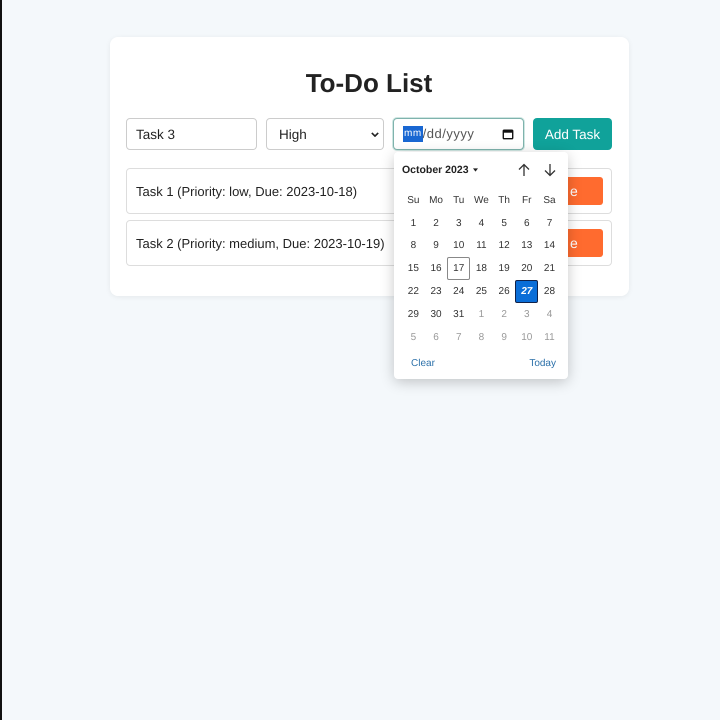 The width and height of the screenshot is (720, 720). I want to click on calendar-day: 6, so click(526, 223).